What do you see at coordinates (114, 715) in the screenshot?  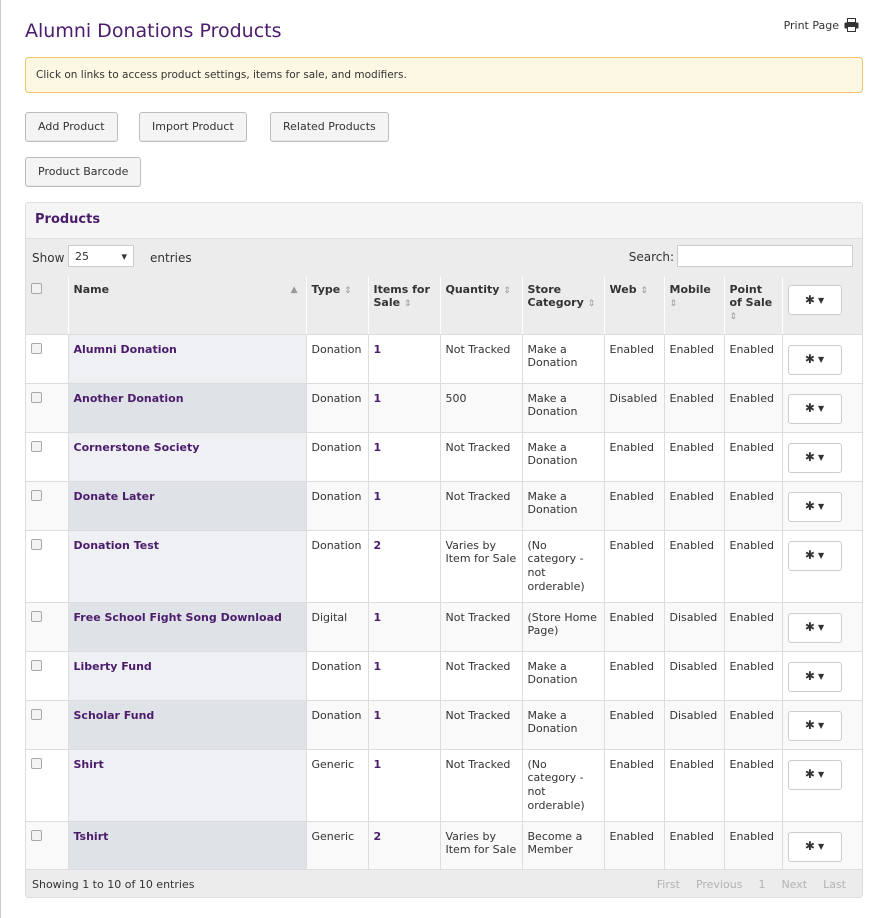 I see `product-name-link: Scholar Fund` at bounding box center [114, 715].